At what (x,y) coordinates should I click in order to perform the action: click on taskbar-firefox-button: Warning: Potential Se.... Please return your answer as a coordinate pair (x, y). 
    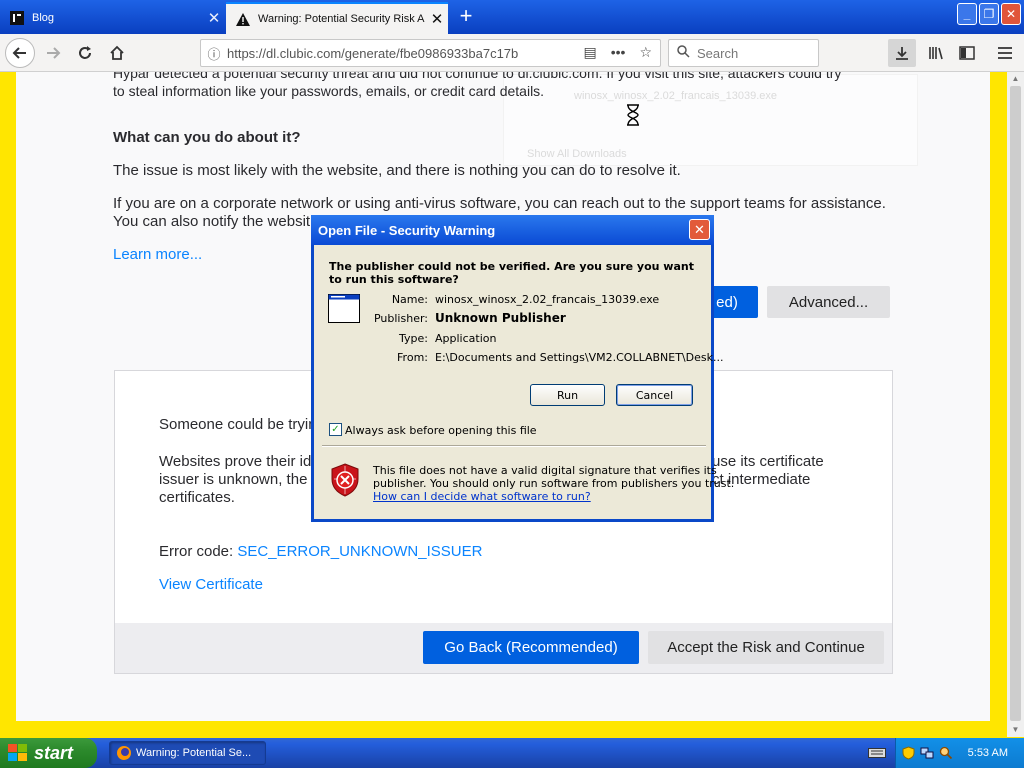
    Looking at the image, I should click on (187, 753).